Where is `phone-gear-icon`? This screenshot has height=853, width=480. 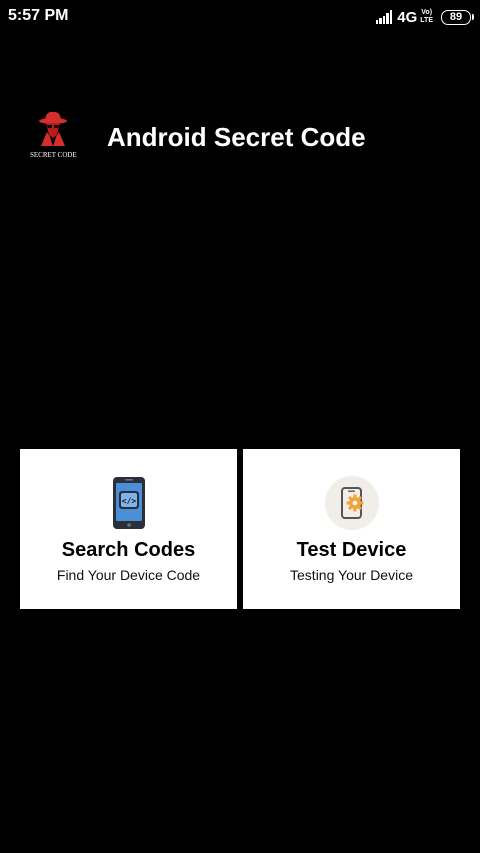
phone-gear-icon is located at coordinates (352, 503).